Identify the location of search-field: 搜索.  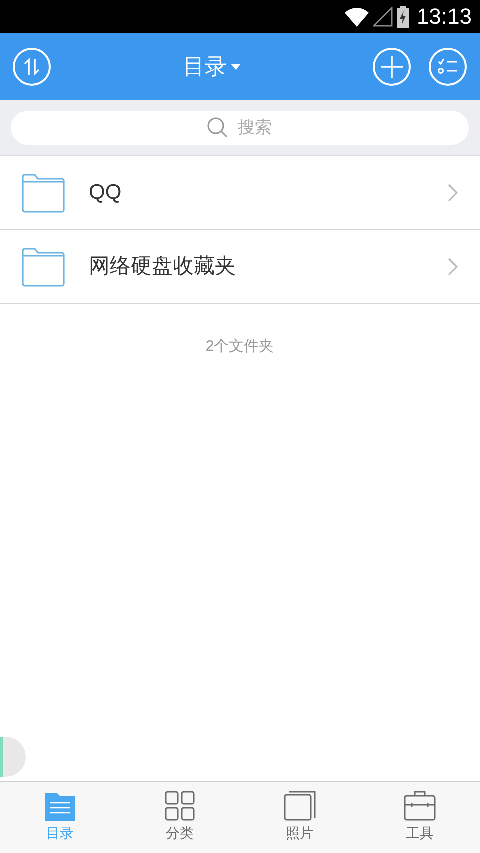
(240, 127).